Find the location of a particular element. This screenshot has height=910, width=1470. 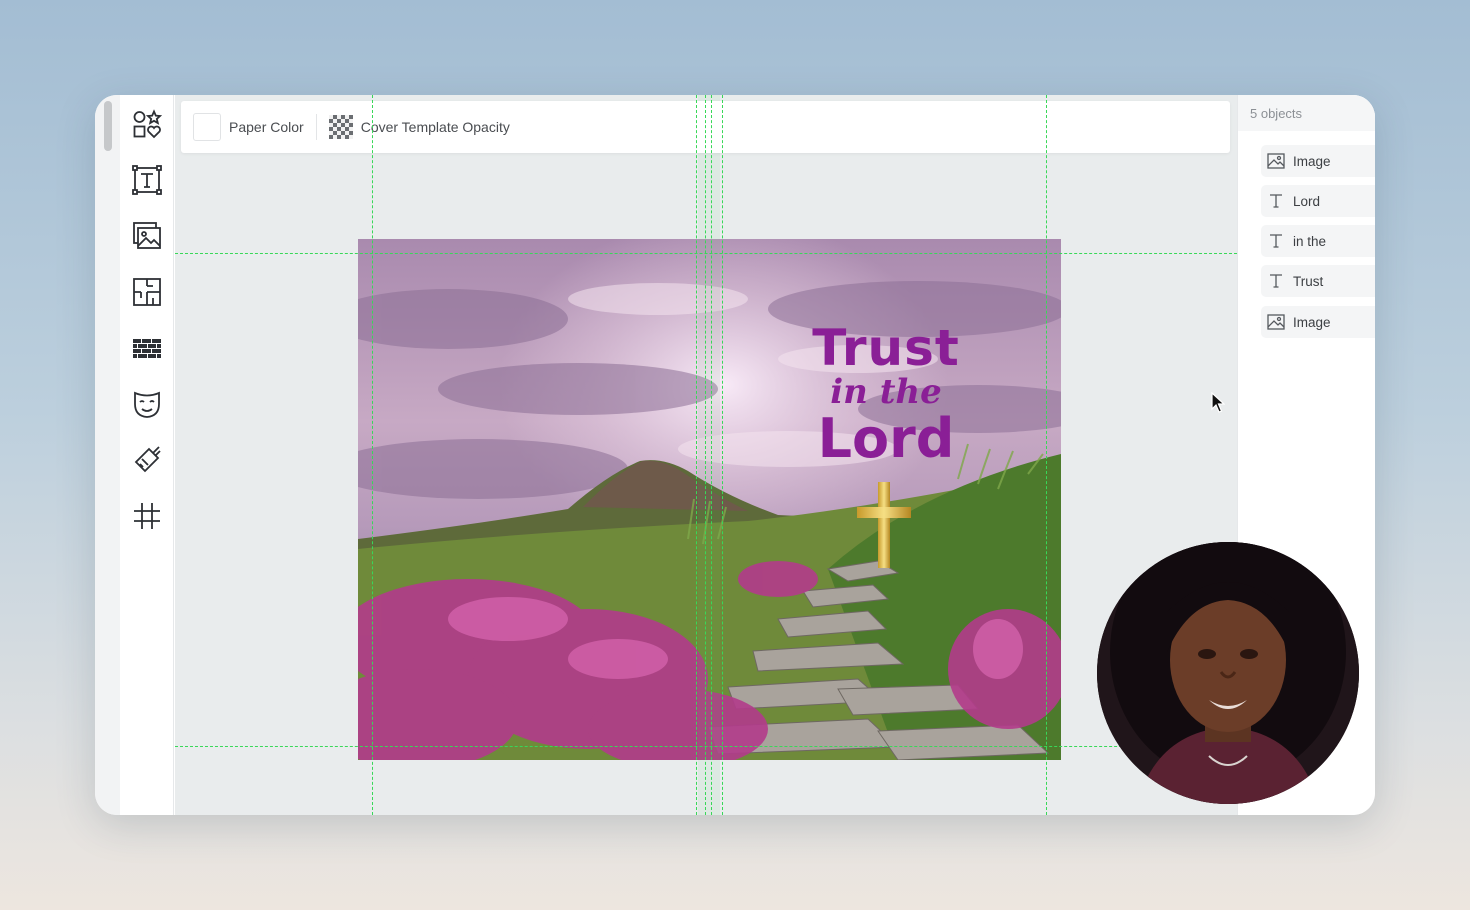

shapes-tool-button is located at coordinates (147, 124).